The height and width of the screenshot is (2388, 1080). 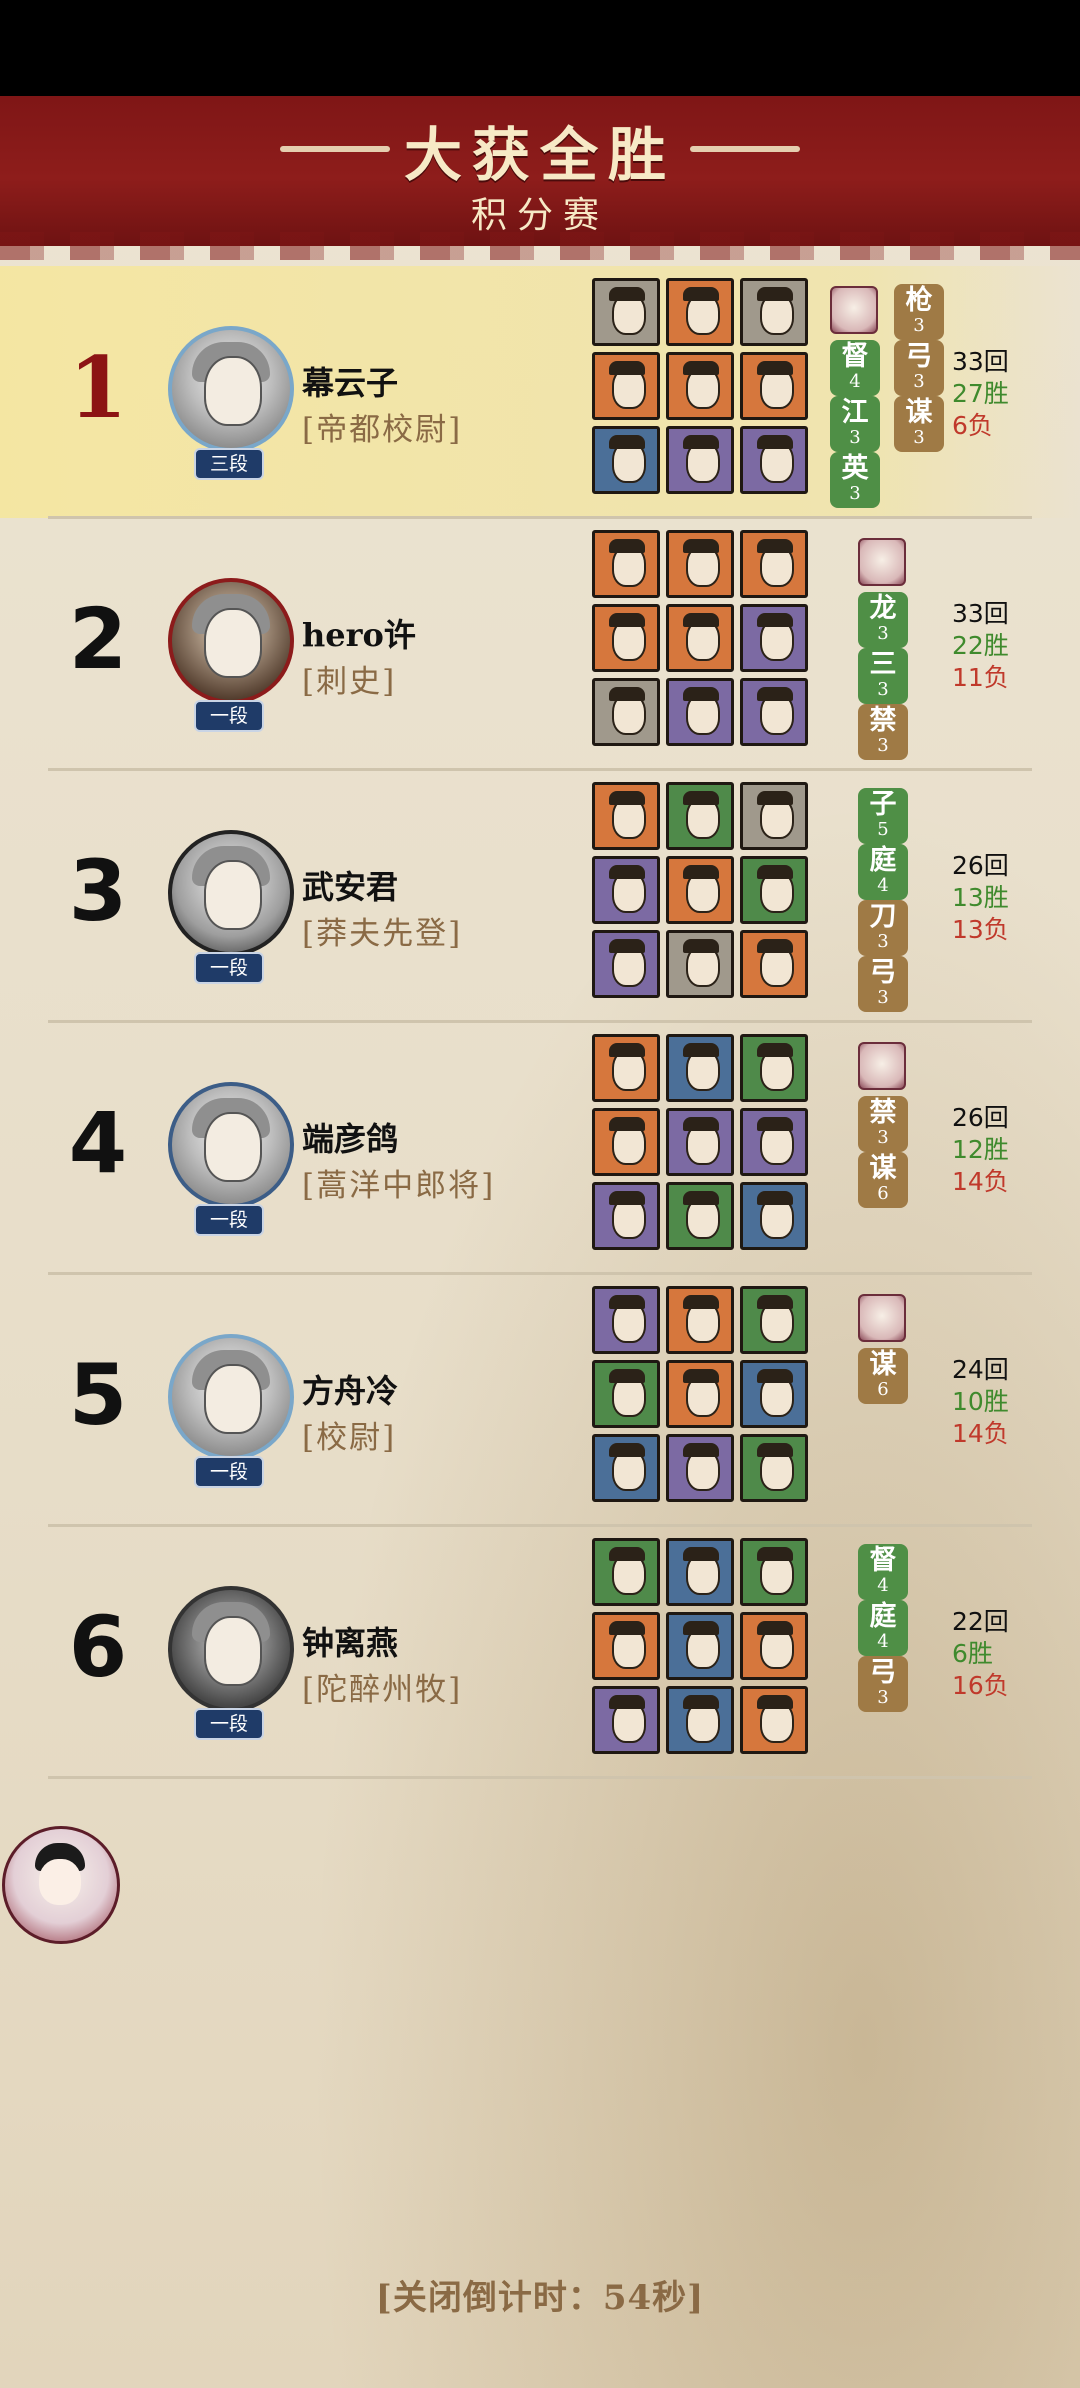 I want to click on synergy-badge: 刀3, so click(x=883, y=928).